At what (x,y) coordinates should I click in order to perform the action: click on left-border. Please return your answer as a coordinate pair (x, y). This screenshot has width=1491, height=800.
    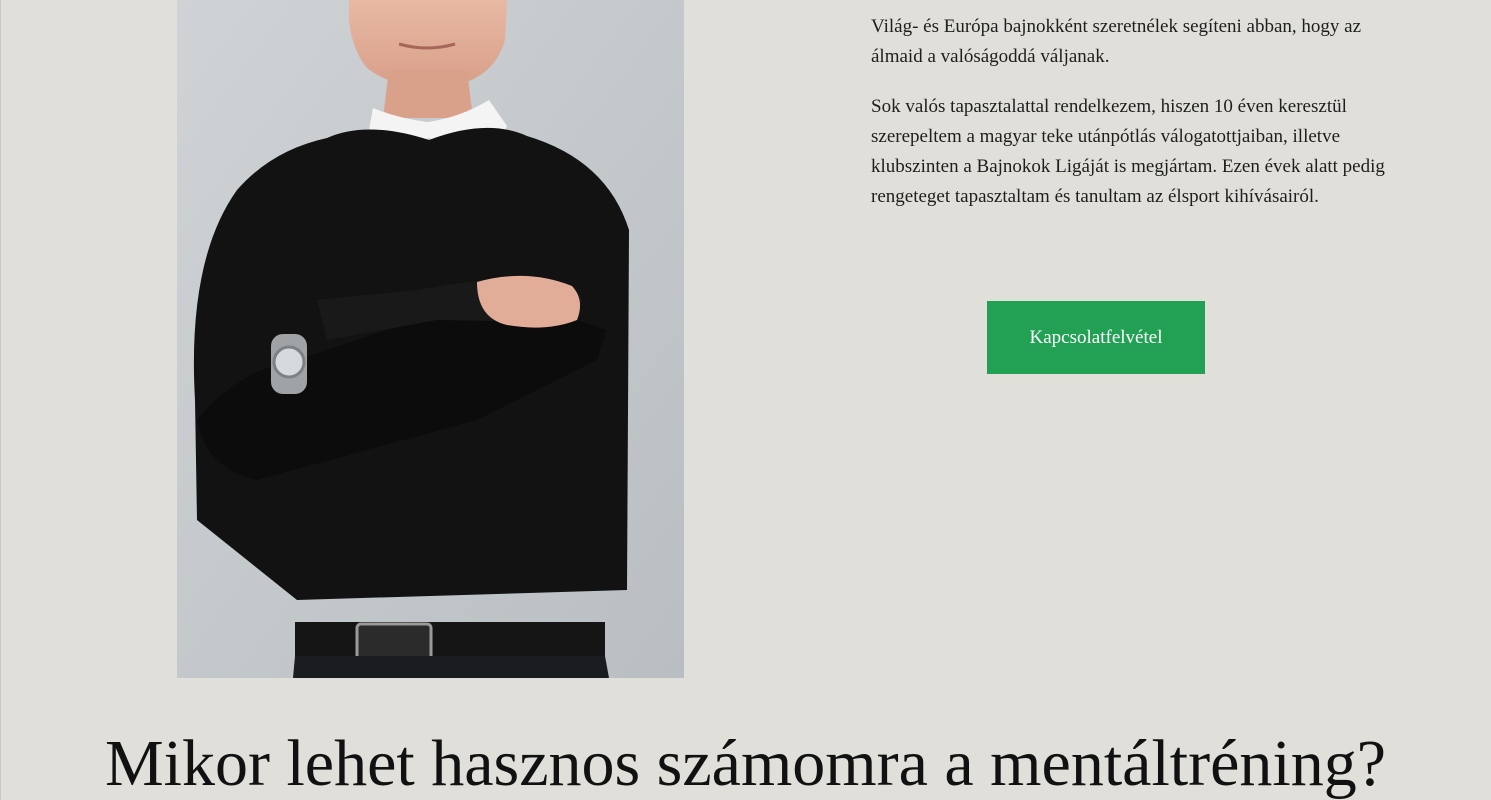
    Looking at the image, I should click on (0, 400).